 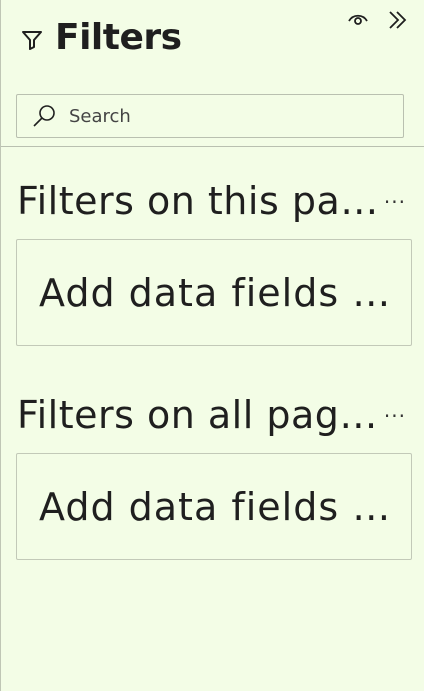 What do you see at coordinates (378, 20) in the screenshot?
I see `header-actions` at bounding box center [378, 20].